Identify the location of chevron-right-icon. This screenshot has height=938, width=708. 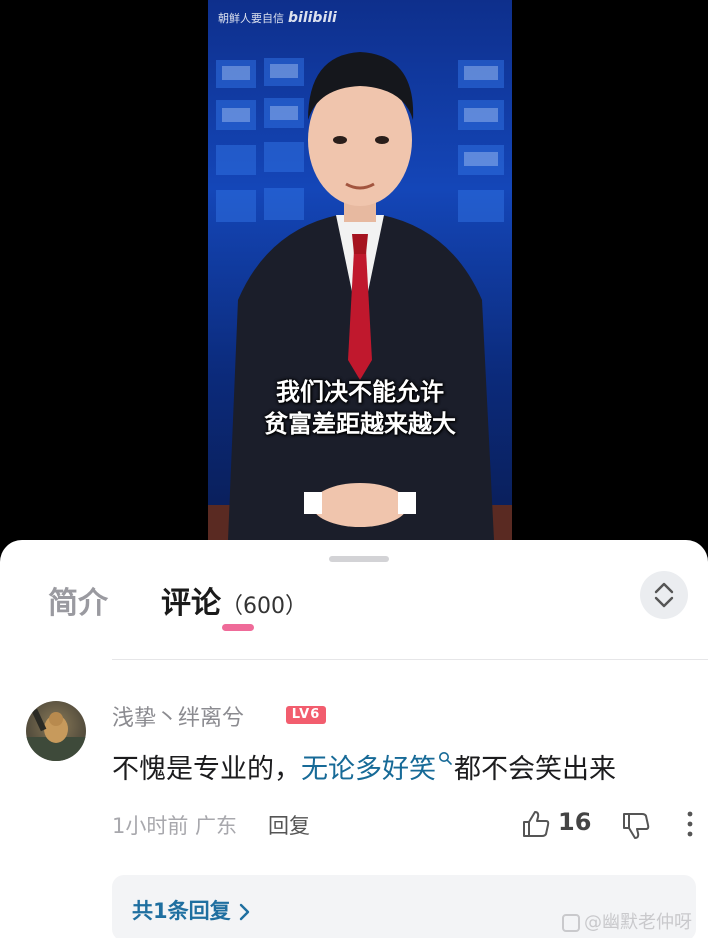
(244, 912).